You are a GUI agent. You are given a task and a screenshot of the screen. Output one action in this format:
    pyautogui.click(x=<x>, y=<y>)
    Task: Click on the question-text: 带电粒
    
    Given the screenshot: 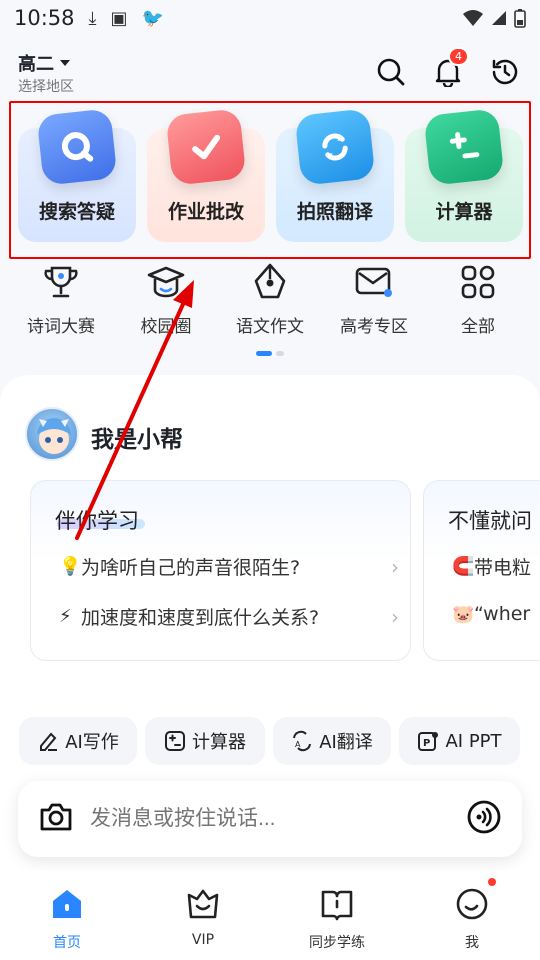 What is the action you would take?
    pyautogui.click(x=503, y=568)
    